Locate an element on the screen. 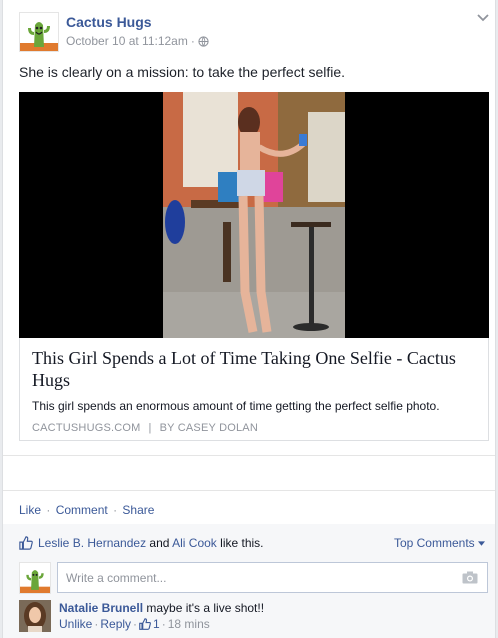 The width and height of the screenshot is (498, 638). caret-down-icon is located at coordinates (481, 544).